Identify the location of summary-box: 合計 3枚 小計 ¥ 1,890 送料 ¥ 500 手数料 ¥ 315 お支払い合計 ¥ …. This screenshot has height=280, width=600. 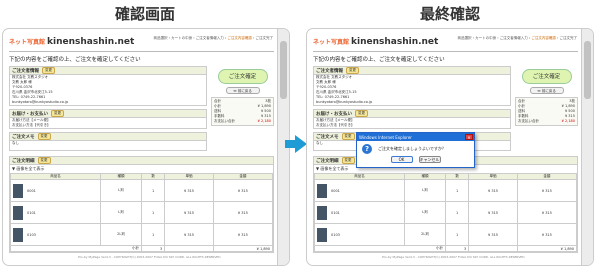
(242, 111).